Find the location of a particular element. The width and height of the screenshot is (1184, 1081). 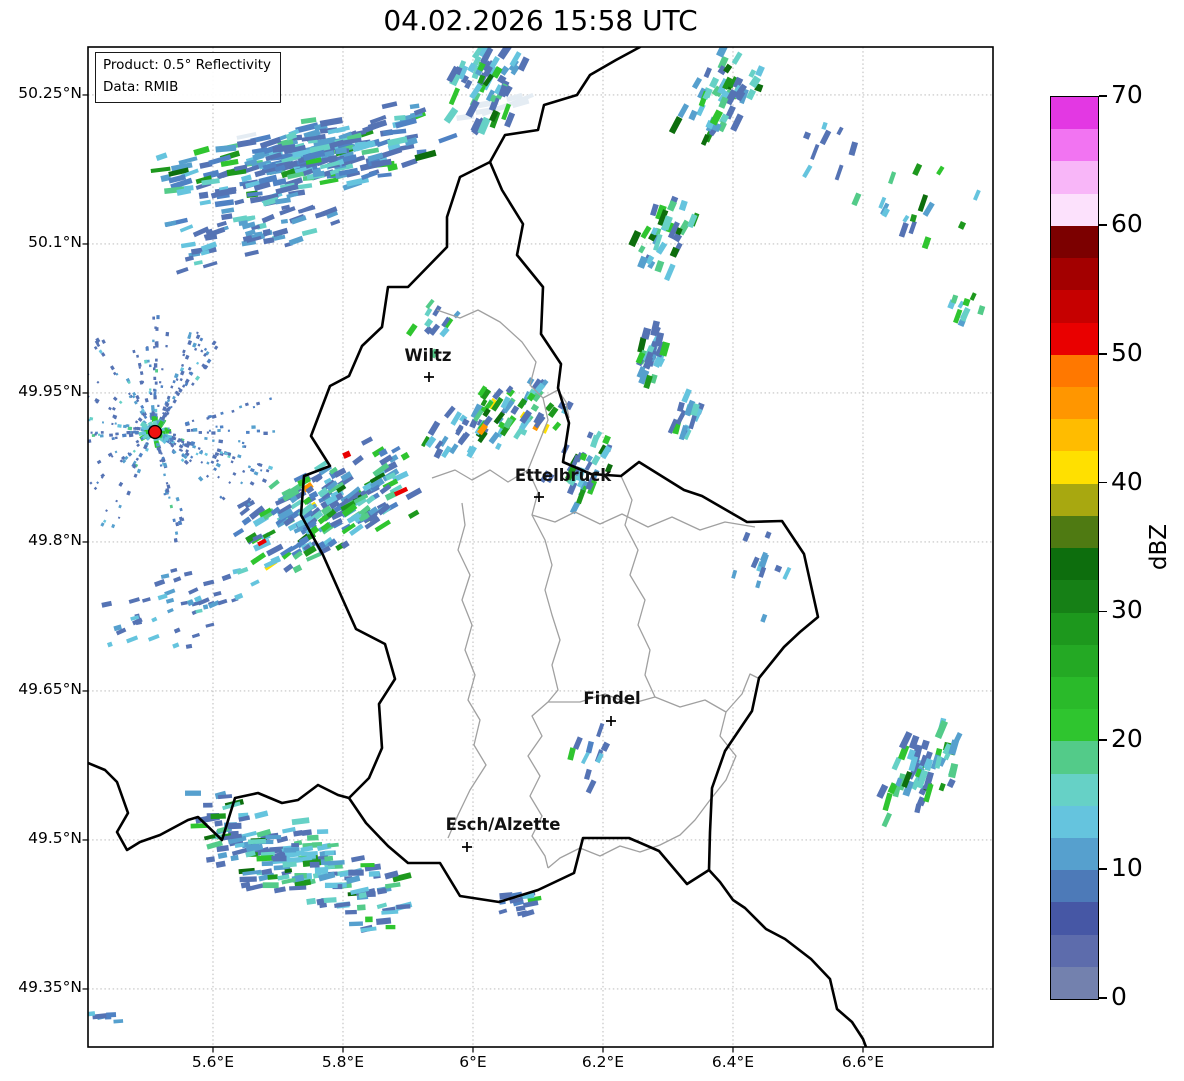

city-plus-marker is located at coordinates (429, 377).